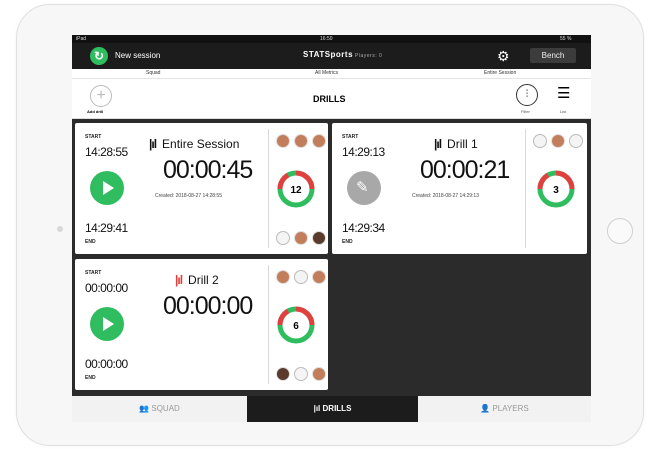 The height and width of the screenshot is (449, 650). I want to click on add-drill-icon: +, so click(101, 96).